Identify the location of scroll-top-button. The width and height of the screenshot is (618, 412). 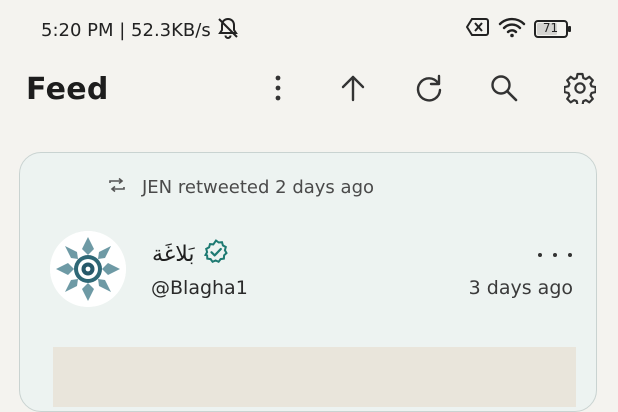
(353, 90).